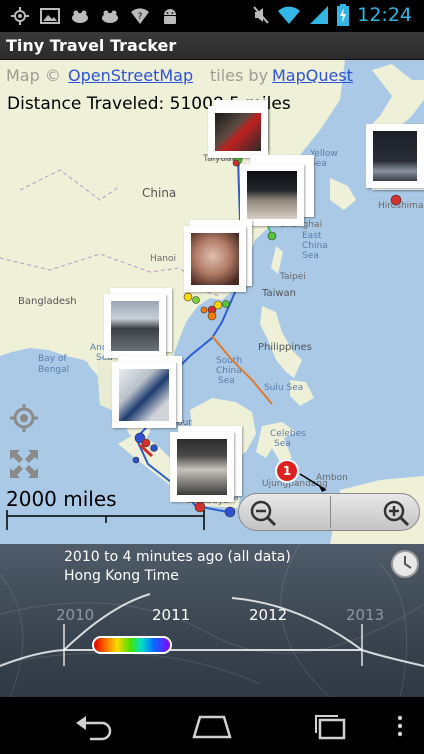  Describe the element at coordinates (283, 388) in the screenshot. I see `svg-text: Sulu Sea` at that location.